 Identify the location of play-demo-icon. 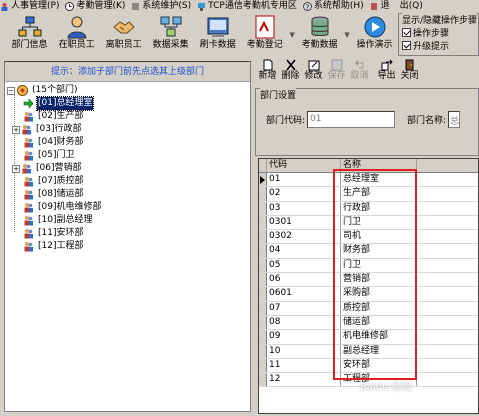
(375, 27).